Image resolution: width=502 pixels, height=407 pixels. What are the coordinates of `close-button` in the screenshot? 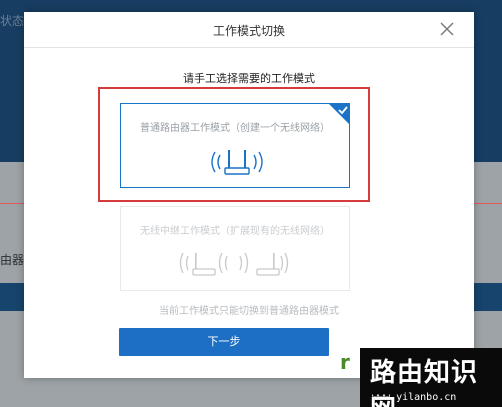 It's located at (447, 29).